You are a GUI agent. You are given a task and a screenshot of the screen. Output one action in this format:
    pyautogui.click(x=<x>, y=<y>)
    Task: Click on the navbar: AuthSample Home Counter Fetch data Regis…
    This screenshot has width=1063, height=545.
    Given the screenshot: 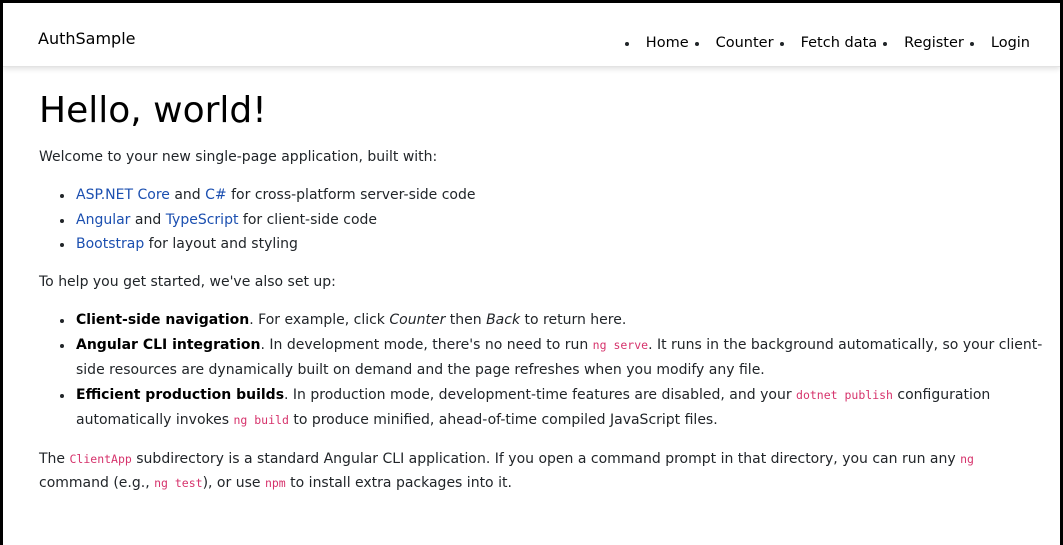 What is the action you would take?
    pyautogui.click(x=531, y=35)
    